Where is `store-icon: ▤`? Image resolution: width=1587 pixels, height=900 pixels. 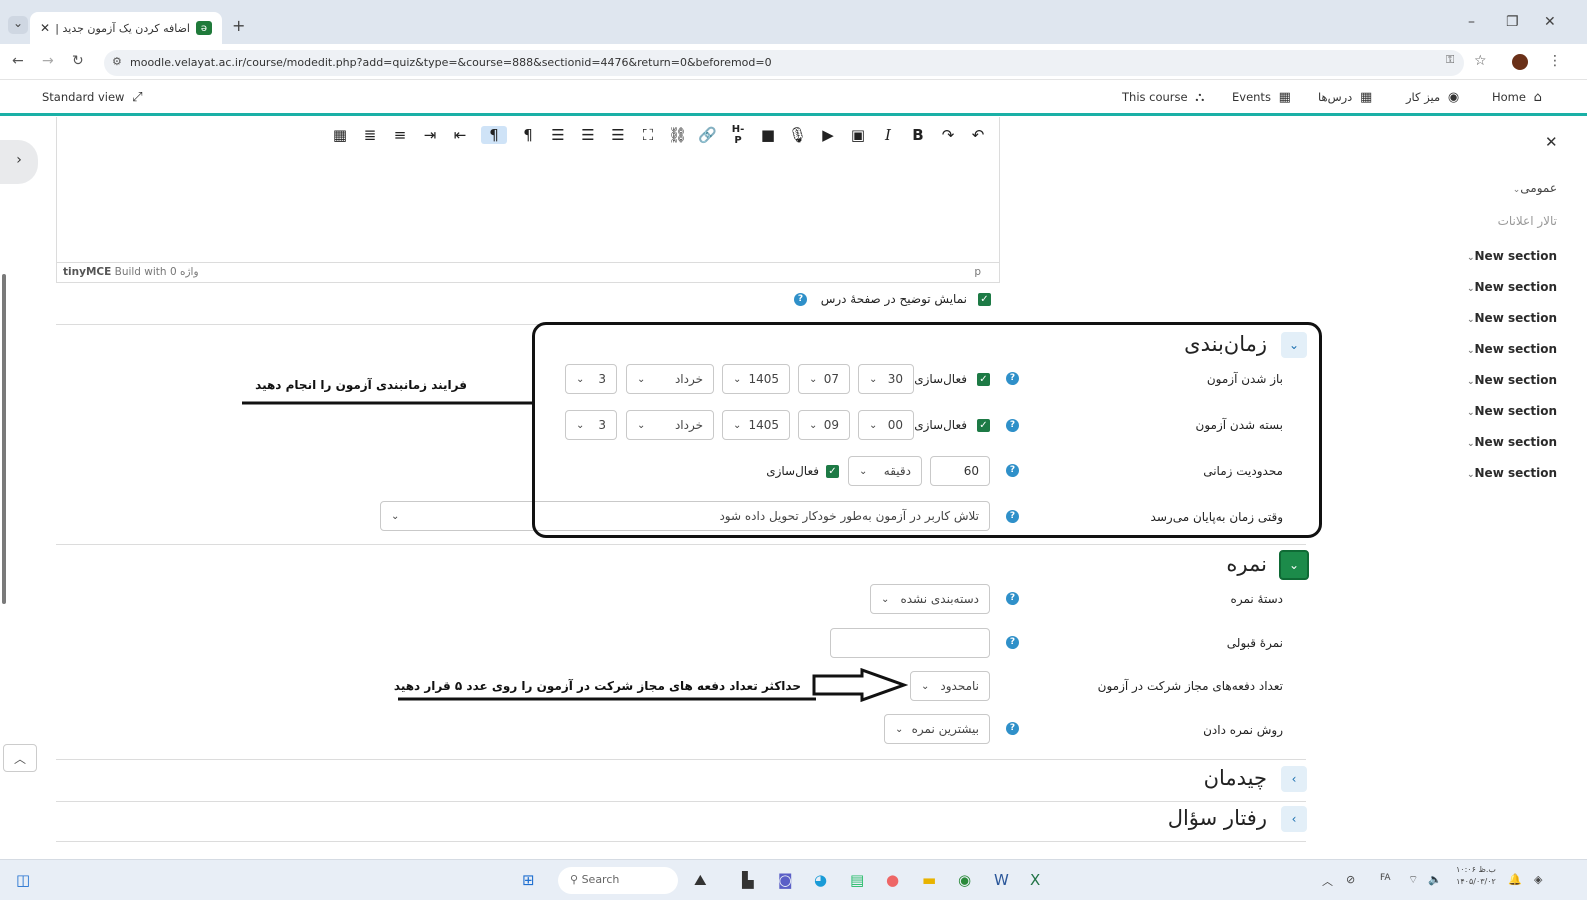 store-icon: ▤ is located at coordinates (857, 880).